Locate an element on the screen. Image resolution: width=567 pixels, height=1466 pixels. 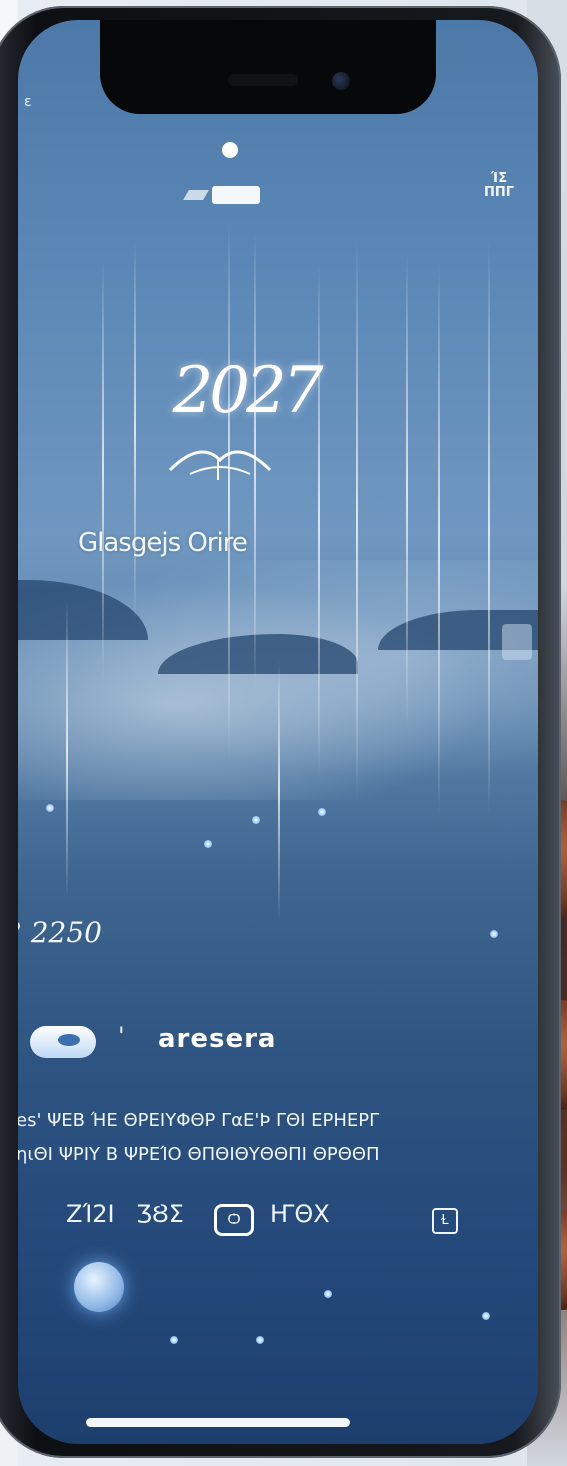
front-camera is located at coordinates (341, 81).